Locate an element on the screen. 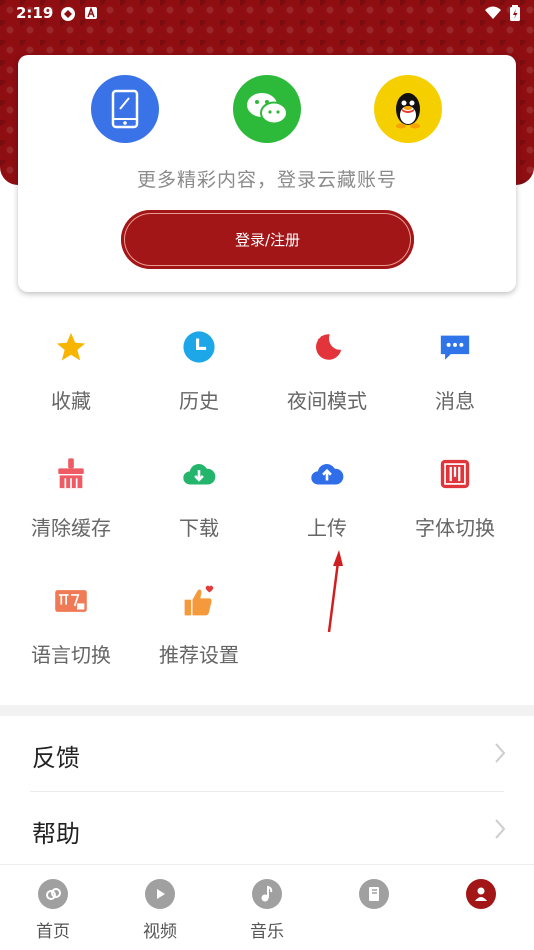 Image resolution: width=534 pixels, height=950 pixels. login-register-button: 登录/注册 is located at coordinates (267, 239).